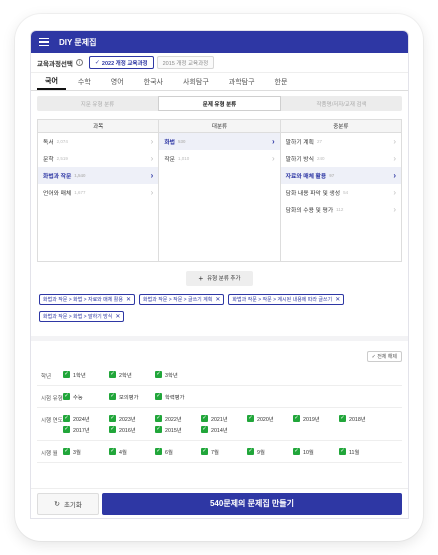  I want to click on add-row: + 유형 분류 추가, so click(219, 278).